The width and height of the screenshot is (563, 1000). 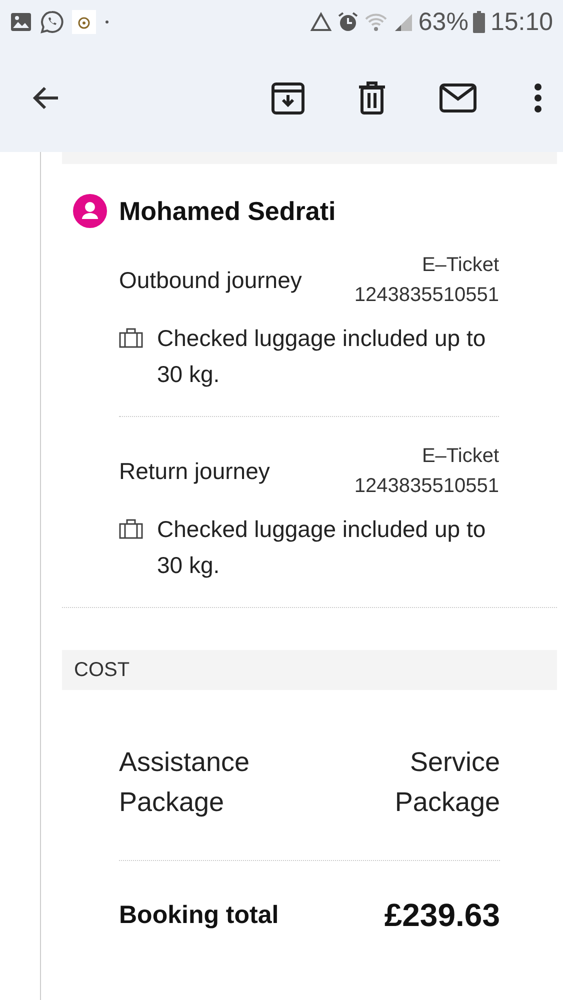 What do you see at coordinates (52, 22) in the screenshot?
I see `chat-icon` at bounding box center [52, 22].